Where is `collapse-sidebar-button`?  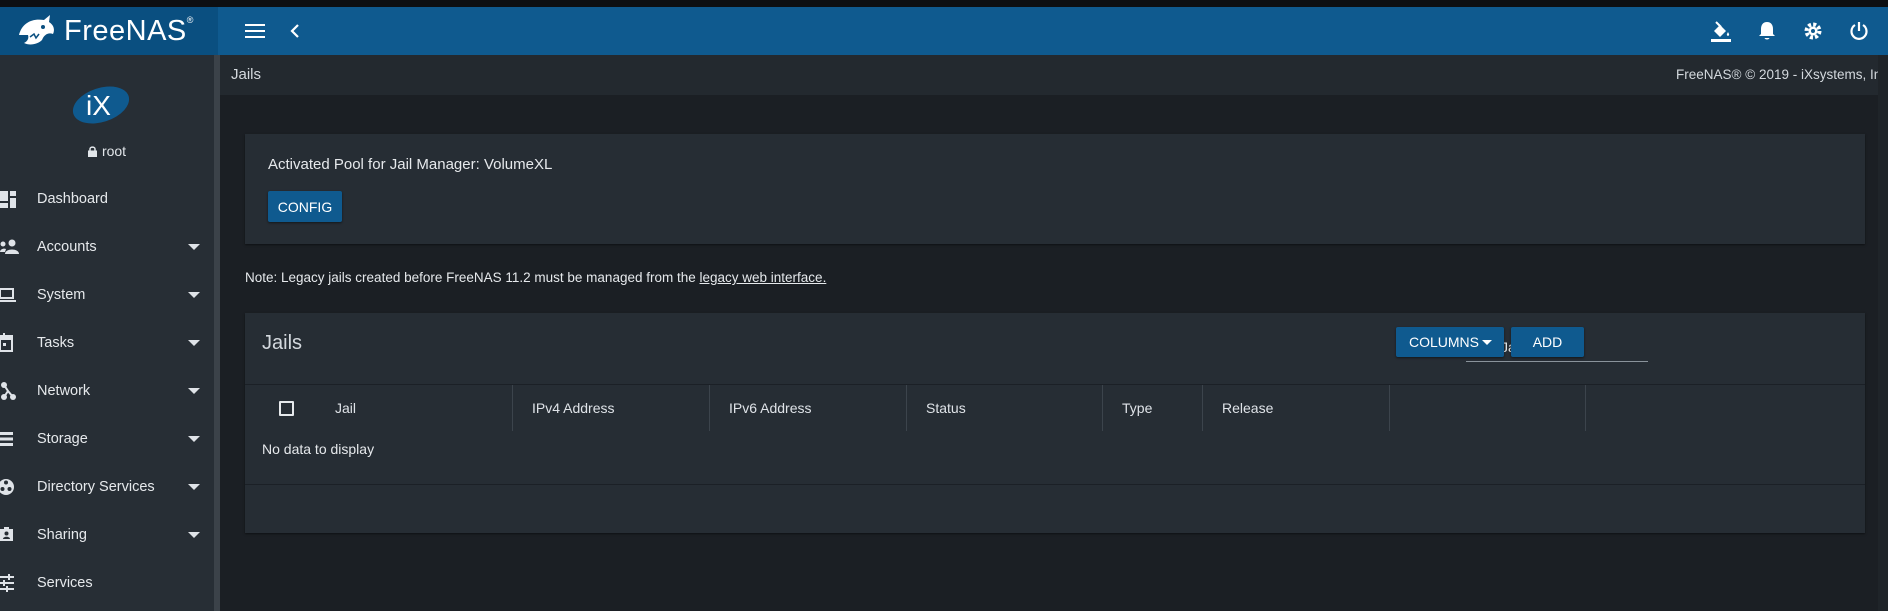
collapse-sidebar-button is located at coordinates (295, 31).